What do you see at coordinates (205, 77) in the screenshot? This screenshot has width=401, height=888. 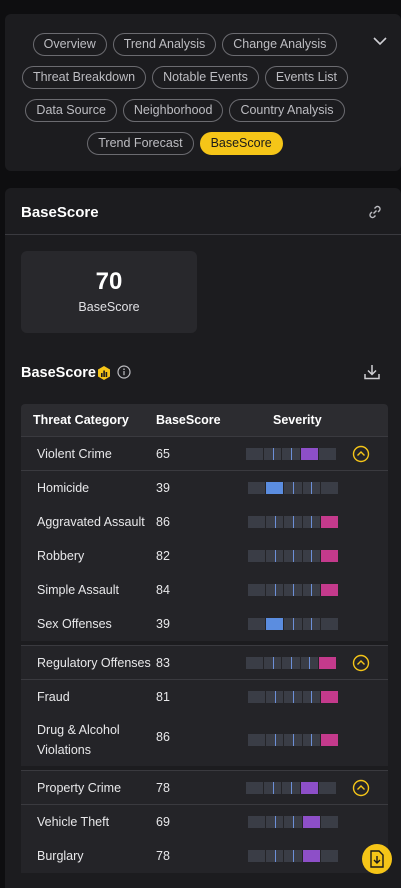 I see `tab-notable-events: Notable Events` at bounding box center [205, 77].